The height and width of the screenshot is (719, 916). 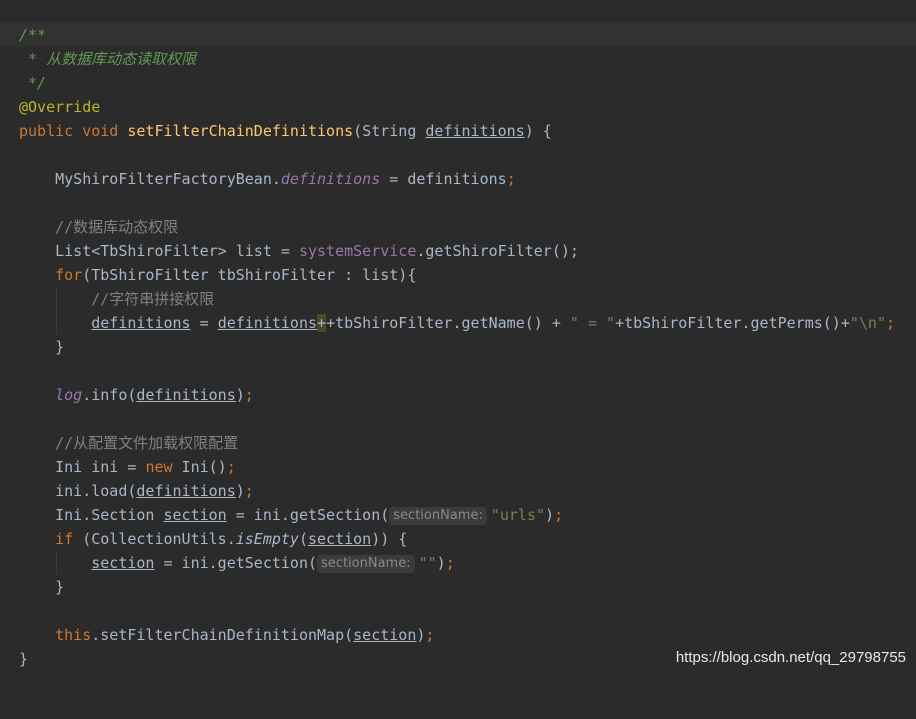 I want to click on method-name: setFilterChainDefinitions, so click(x=240, y=131).